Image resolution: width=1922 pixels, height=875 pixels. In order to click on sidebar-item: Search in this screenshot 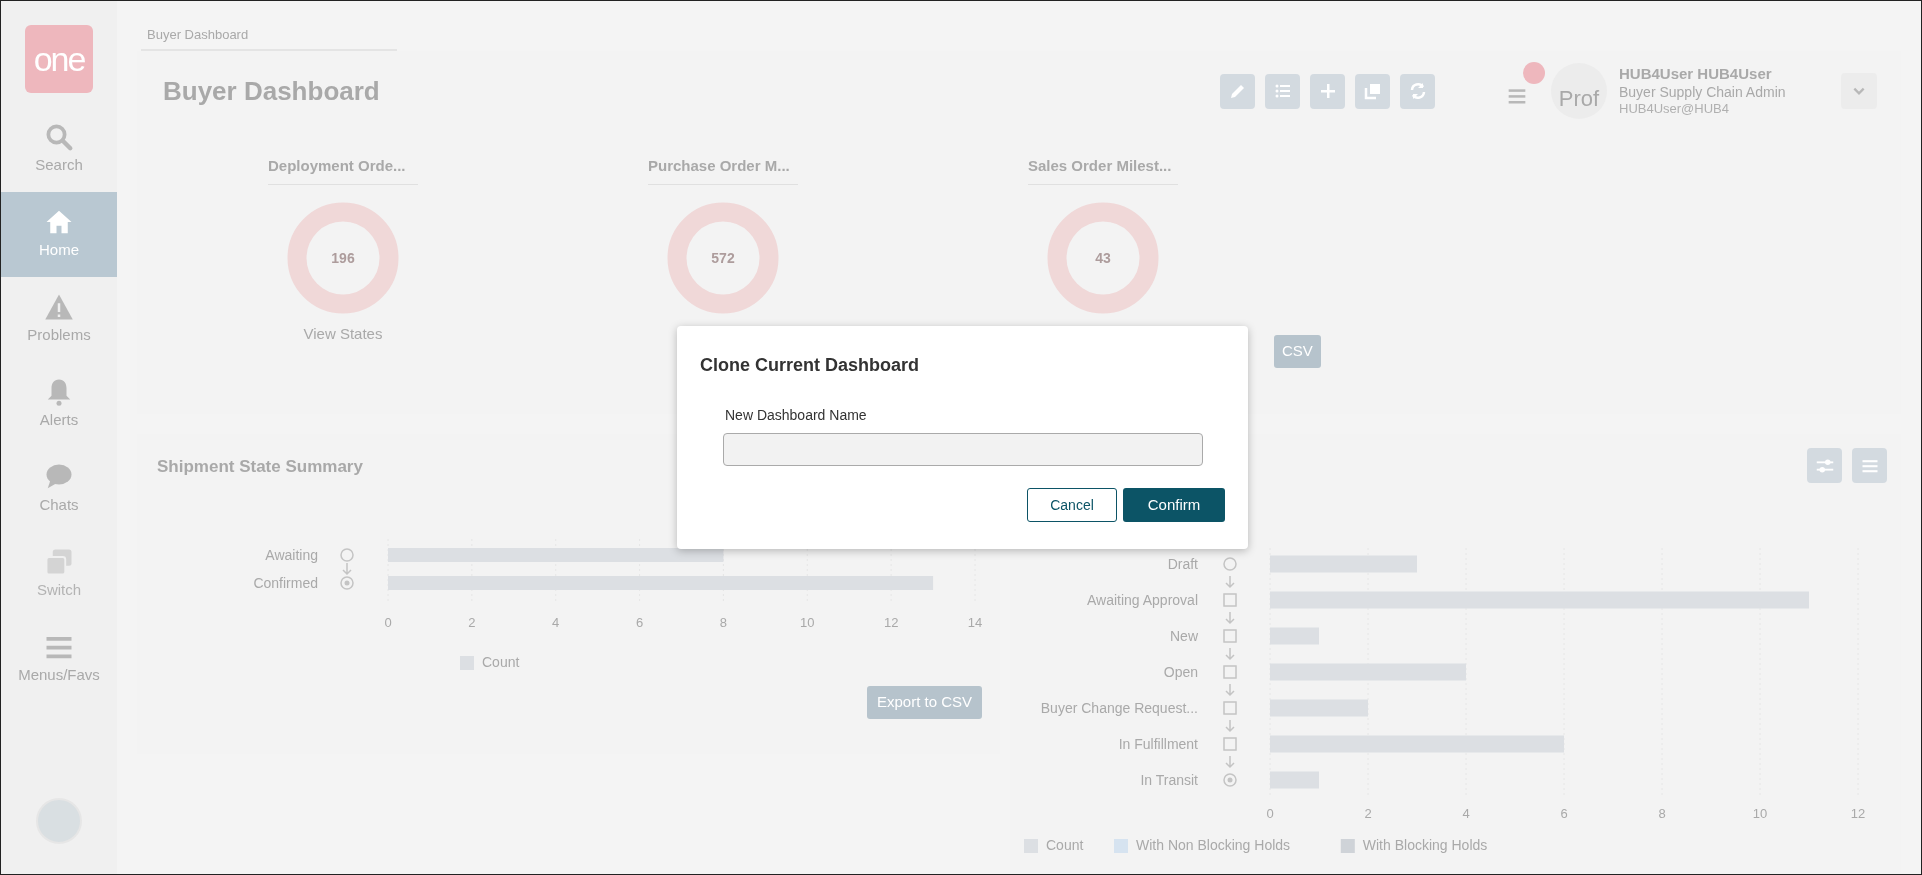, I will do `click(59, 149)`.